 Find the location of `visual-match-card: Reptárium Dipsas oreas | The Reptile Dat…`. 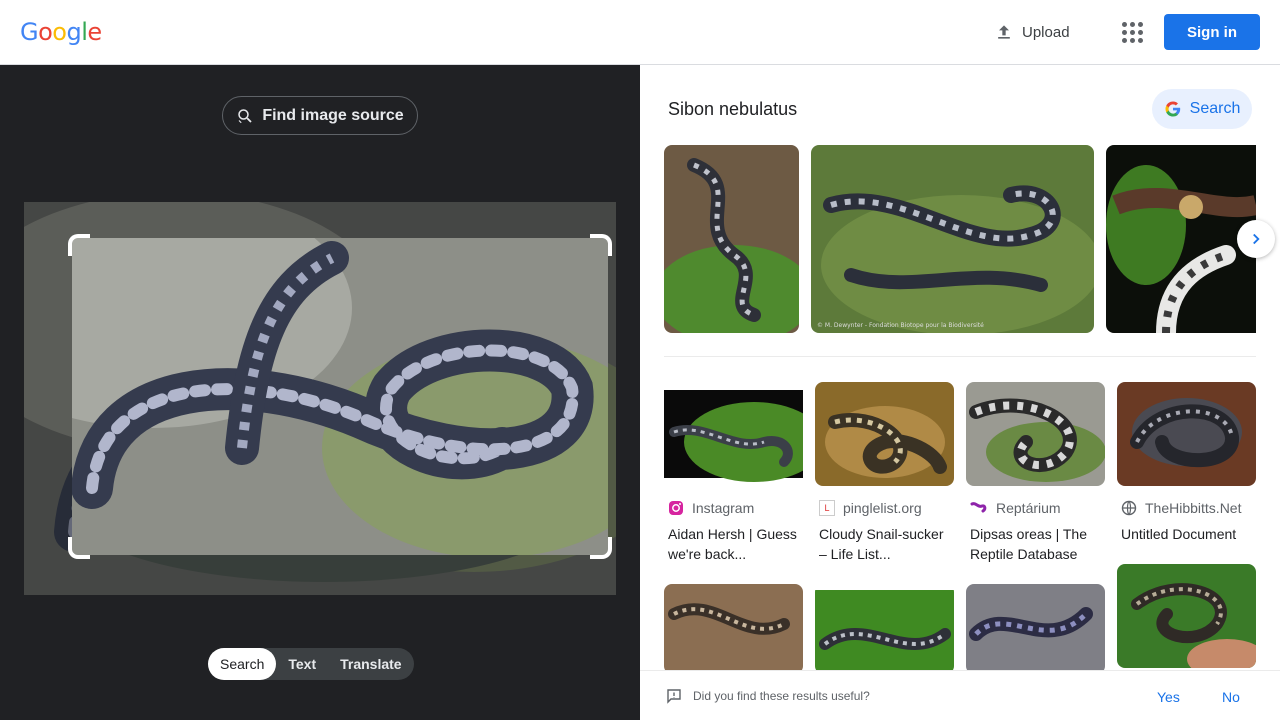

visual-match-card: Reptárium Dipsas oreas | The Reptile Dat… is located at coordinates (1035, 473).